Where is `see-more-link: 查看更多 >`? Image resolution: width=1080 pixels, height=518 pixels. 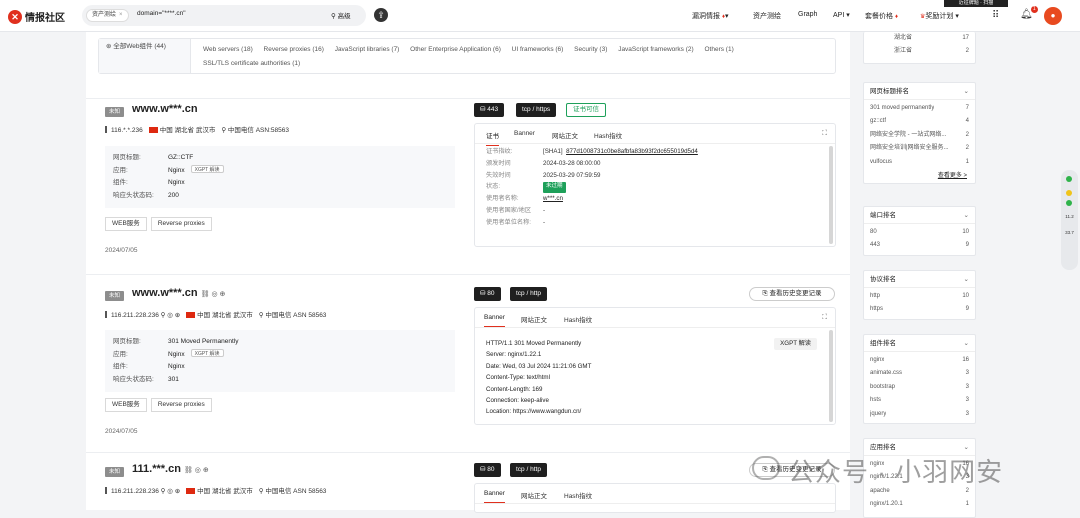 see-more-link: 查看更多 > is located at coordinates (919, 176).